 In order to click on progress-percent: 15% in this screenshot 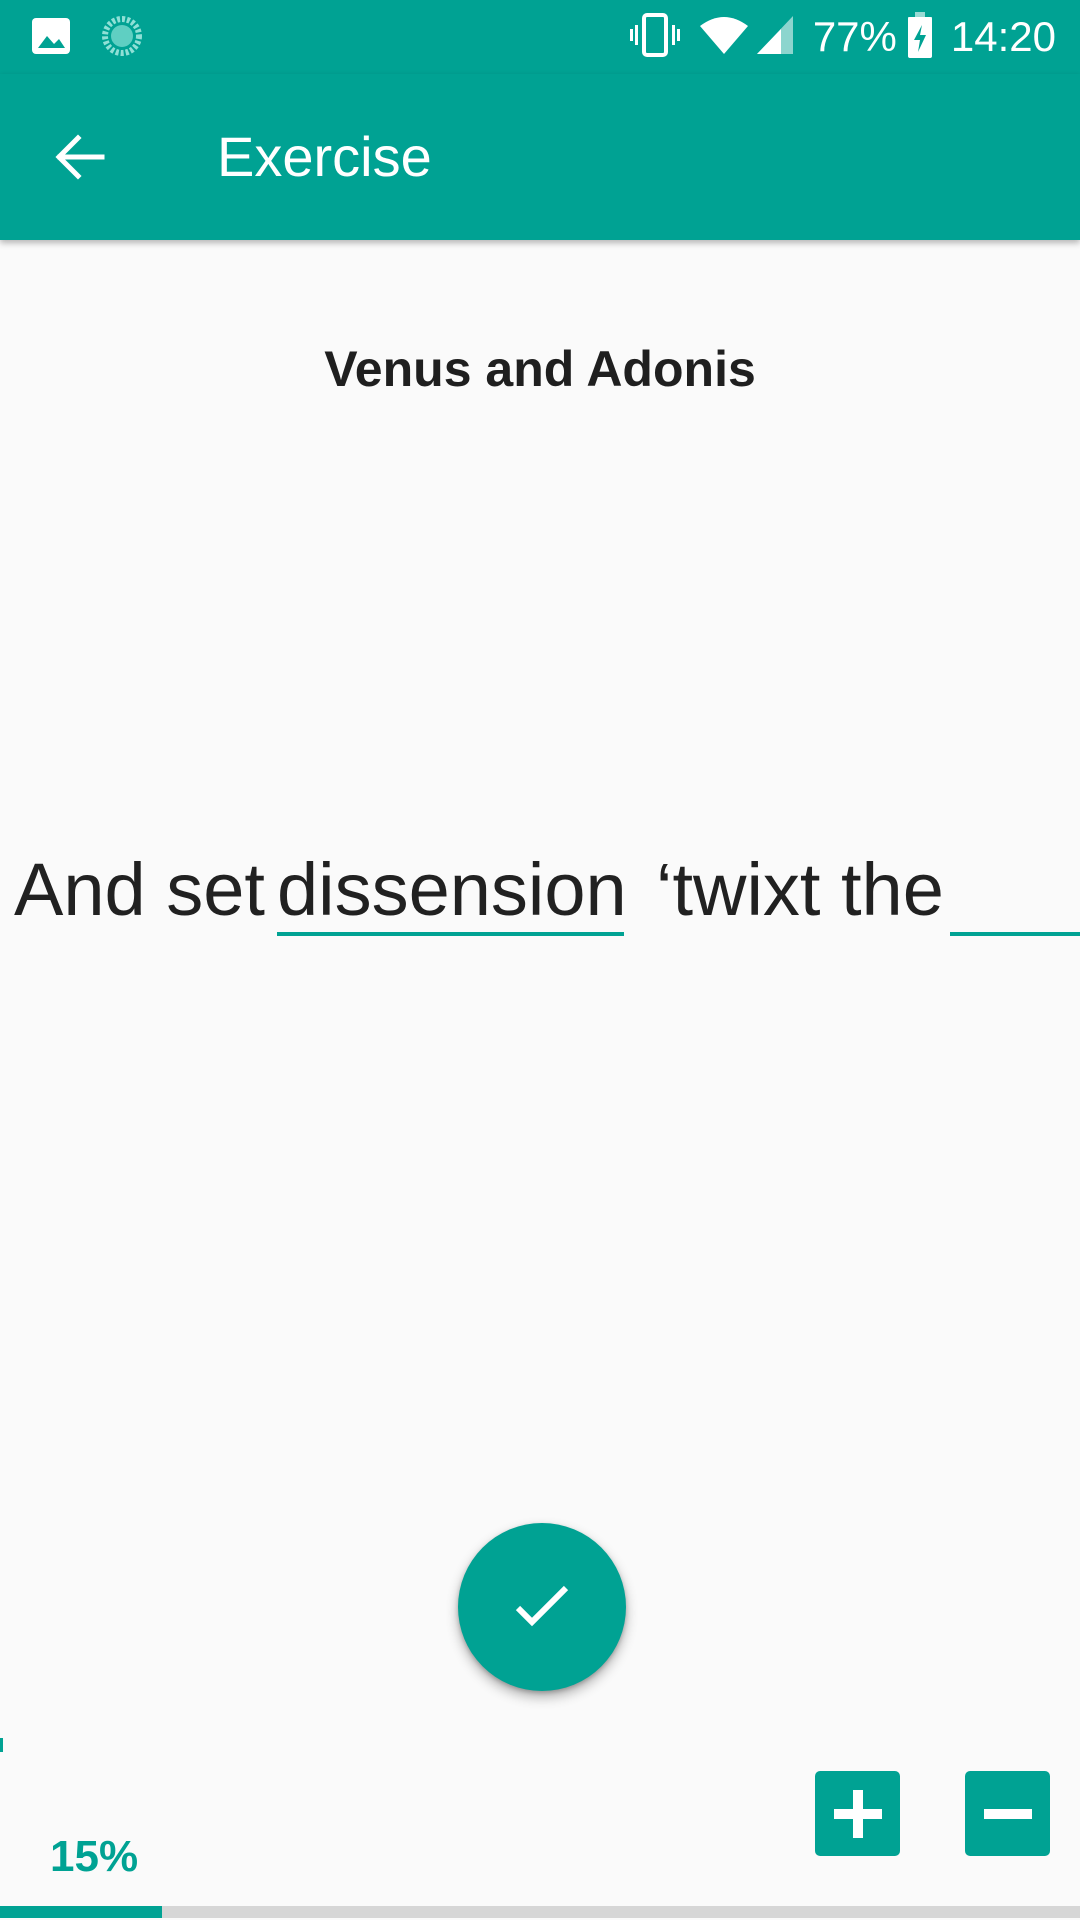, I will do `click(94, 1856)`.